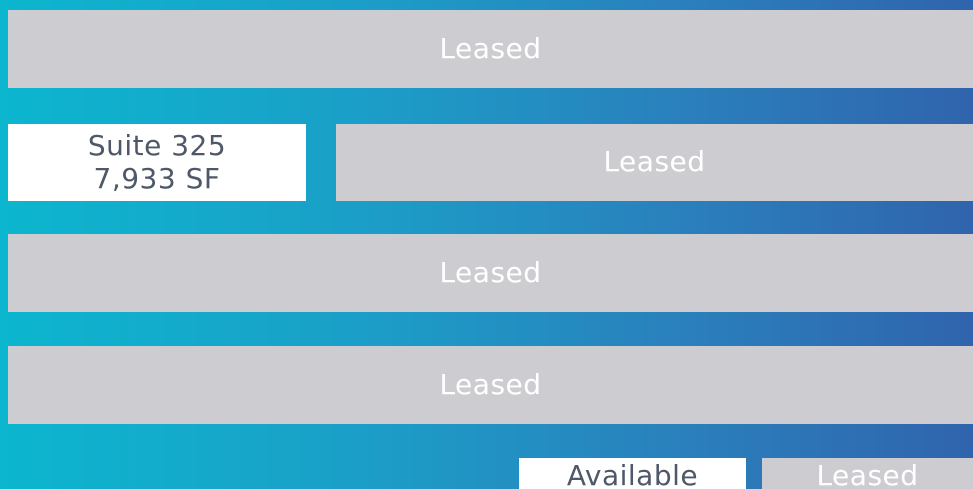 This screenshot has width=973, height=489. I want to click on suite-325-available-space: Suite 325 7,933 SF, so click(157, 162).